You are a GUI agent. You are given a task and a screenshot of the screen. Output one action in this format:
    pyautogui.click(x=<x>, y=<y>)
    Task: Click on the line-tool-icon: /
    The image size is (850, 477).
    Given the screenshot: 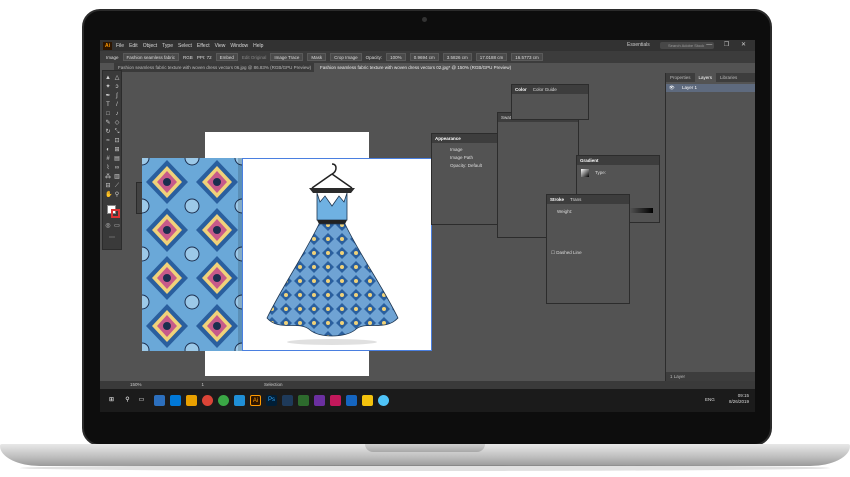 What is the action you would take?
    pyautogui.click(x=117, y=105)
    